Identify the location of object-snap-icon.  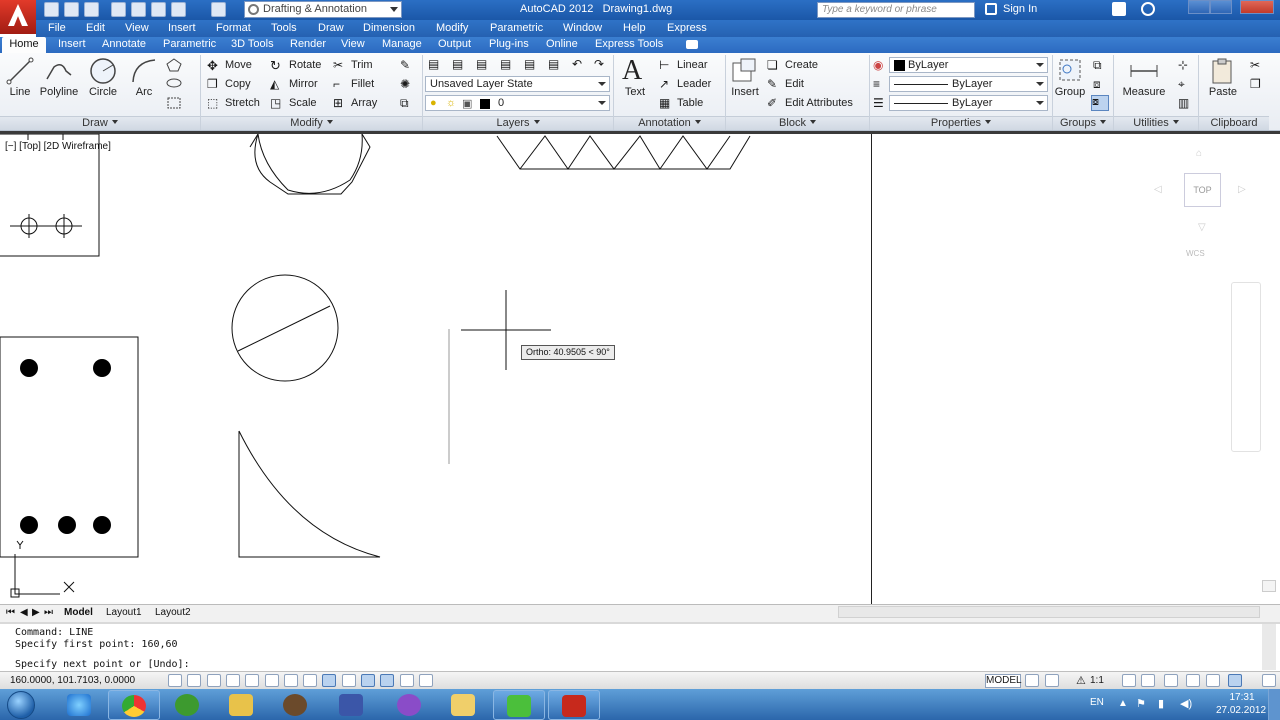
(272, 680).